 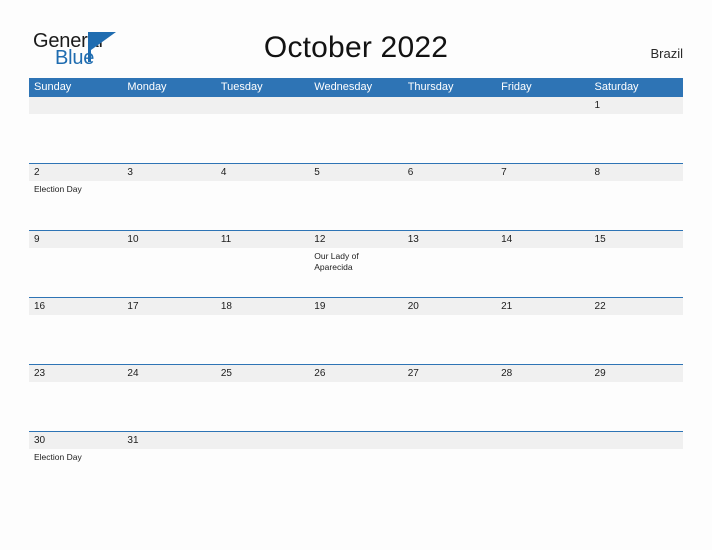 What do you see at coordinates (449, 306) in the screenshot?
I see `day-number: 20` at bounding box center [449, 306].